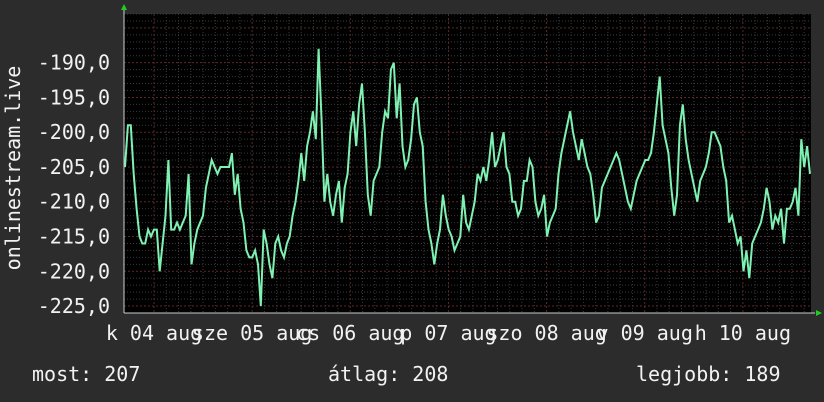 Image resolution: width=824 pixels, height=402 pixels. I want to click on y-tick-label: -220,0, so click(74, 271).